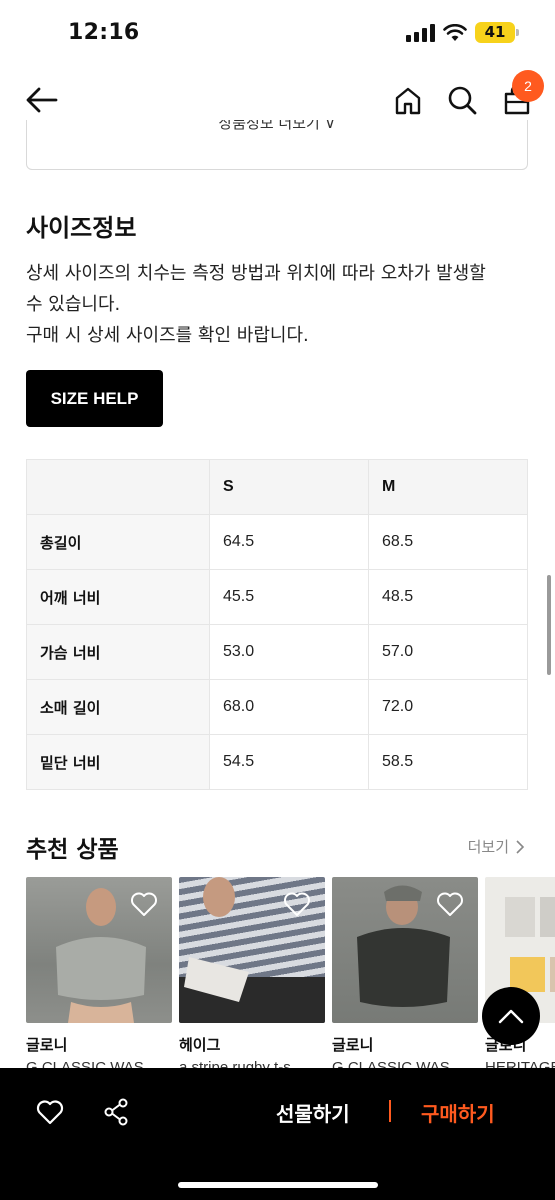 Image resolution: width=555 pixels, height=1200 pixels. Describe the element at coordinates (118, 652) in the screenshot. I see `measure-label: 가슴 너비` at that location.